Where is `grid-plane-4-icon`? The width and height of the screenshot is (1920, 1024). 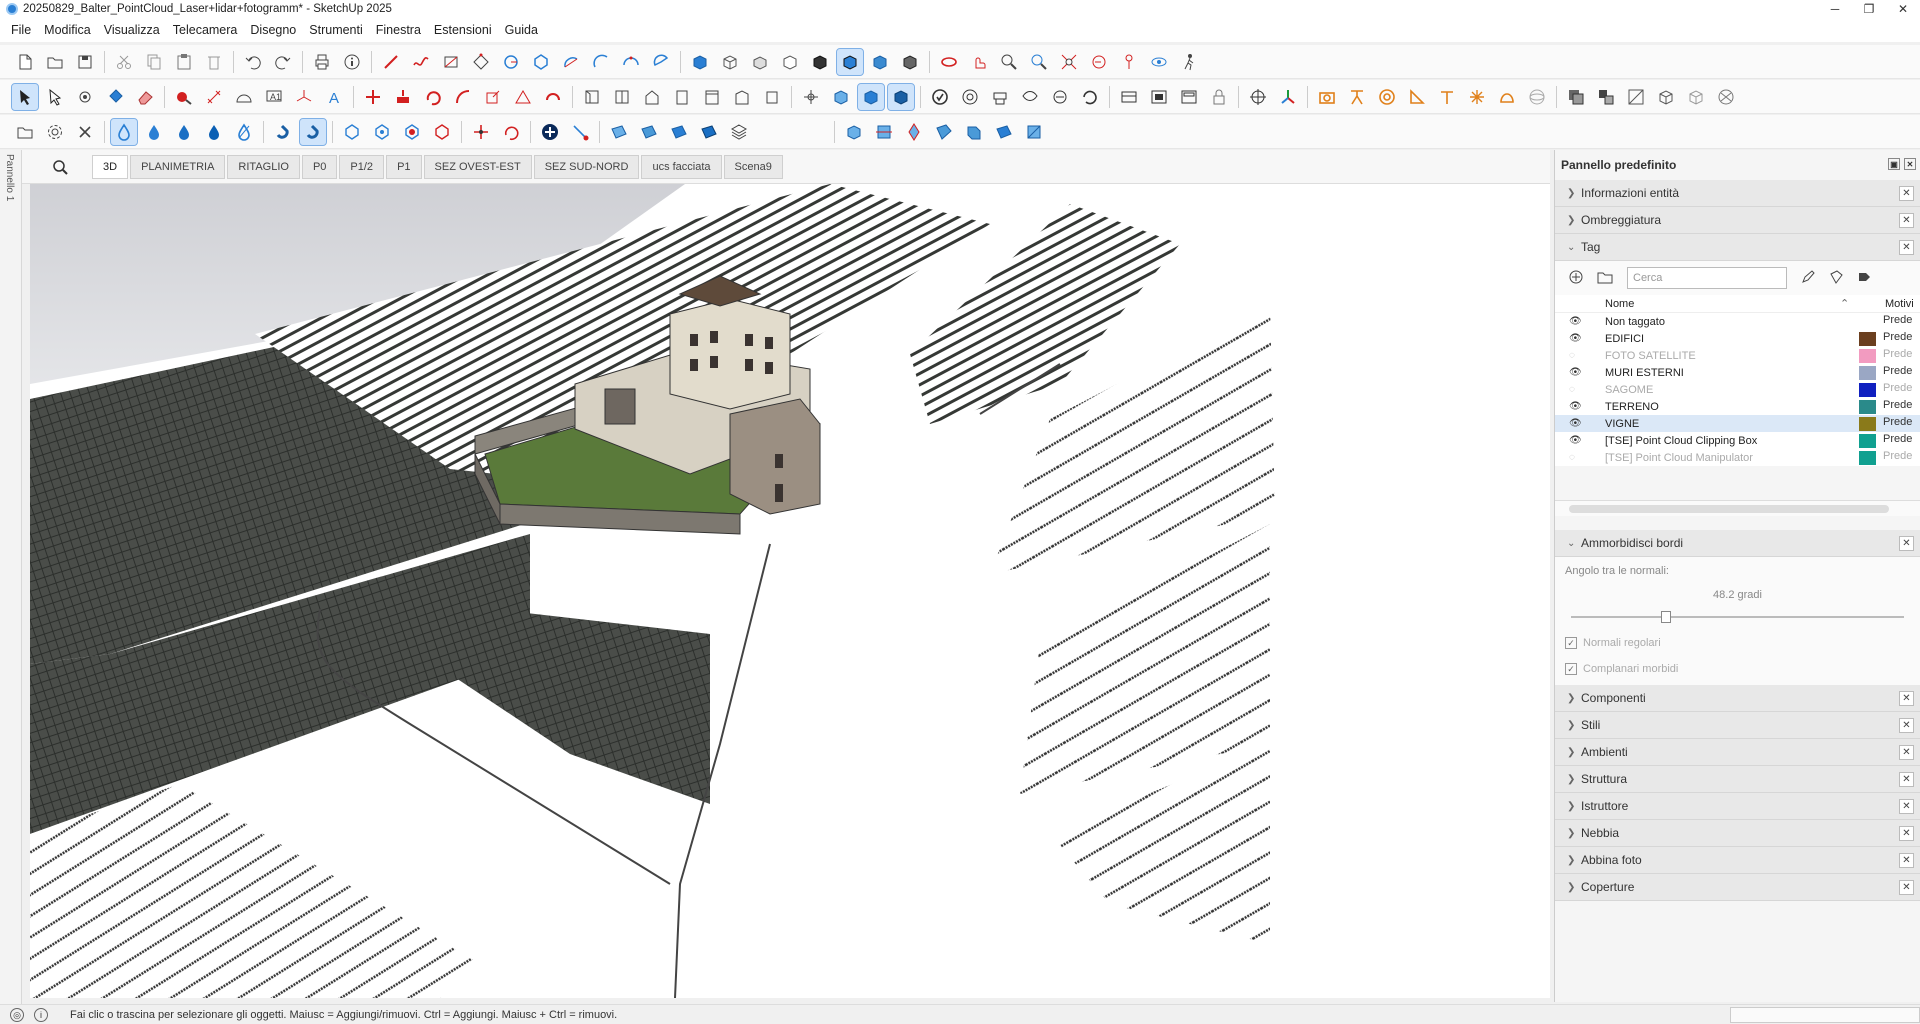 grid-plane-4-icon is located at coordinates (709, 132).